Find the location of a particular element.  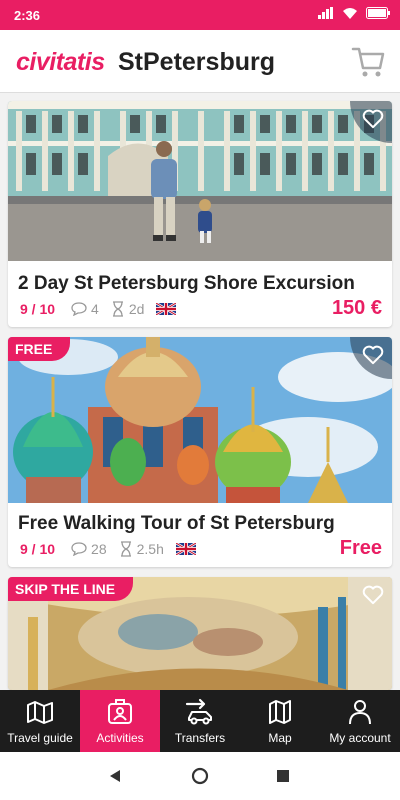

tab-my-account: My account is located at coordinates (360, 721).